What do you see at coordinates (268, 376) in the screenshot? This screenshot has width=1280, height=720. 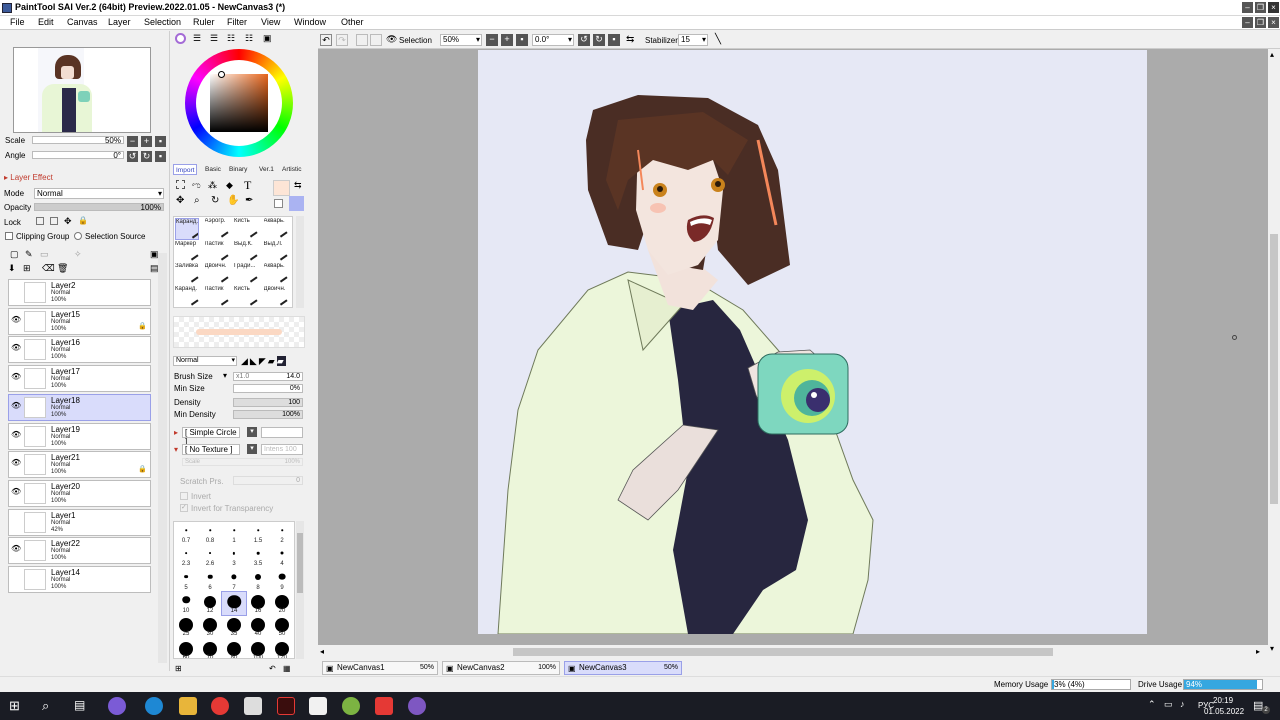 I see `brush-size-slider: x1.0 14.0` at bounding box center [268, 376].